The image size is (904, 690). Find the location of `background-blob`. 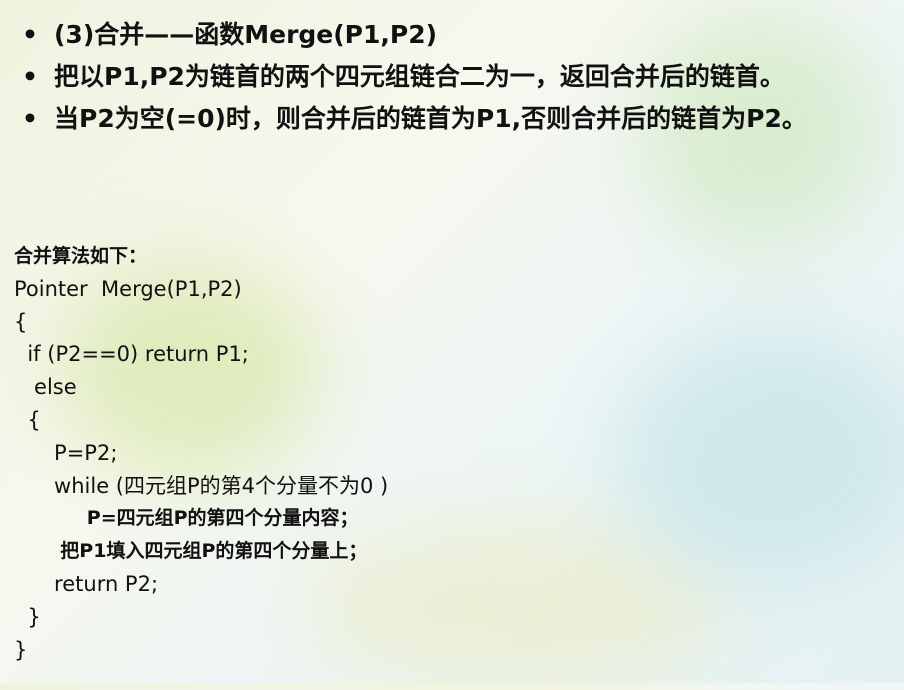

background-blob is located at coordinates (762, 455).